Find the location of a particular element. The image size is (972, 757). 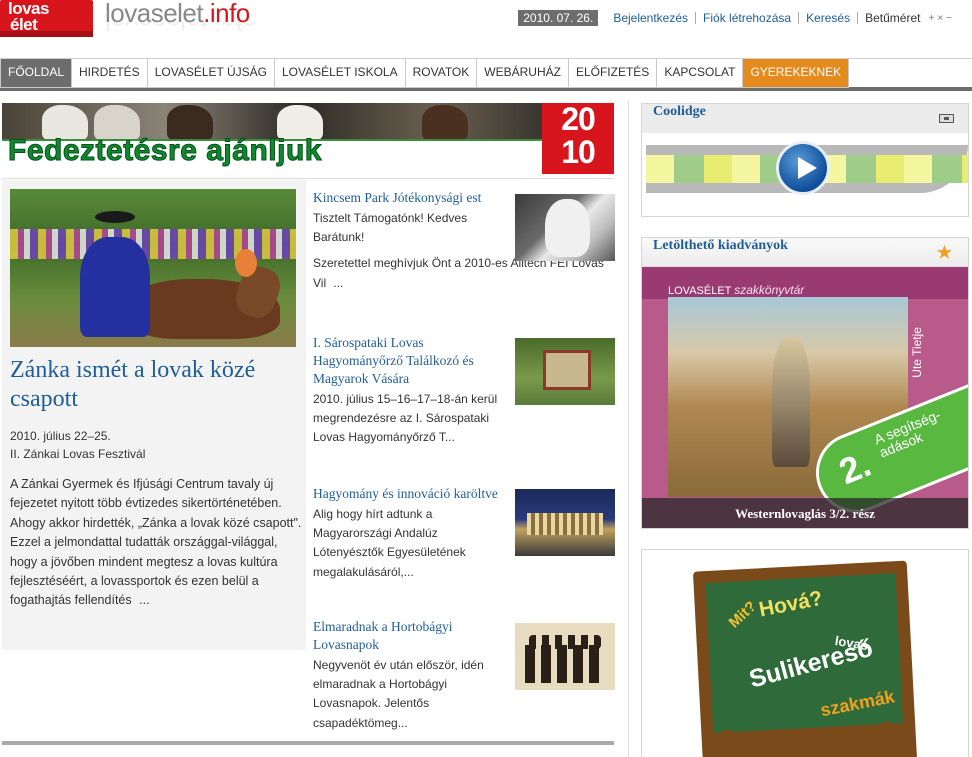

news-title: Hagyomány és innováció karöltve is located at coordinates (407, 494).